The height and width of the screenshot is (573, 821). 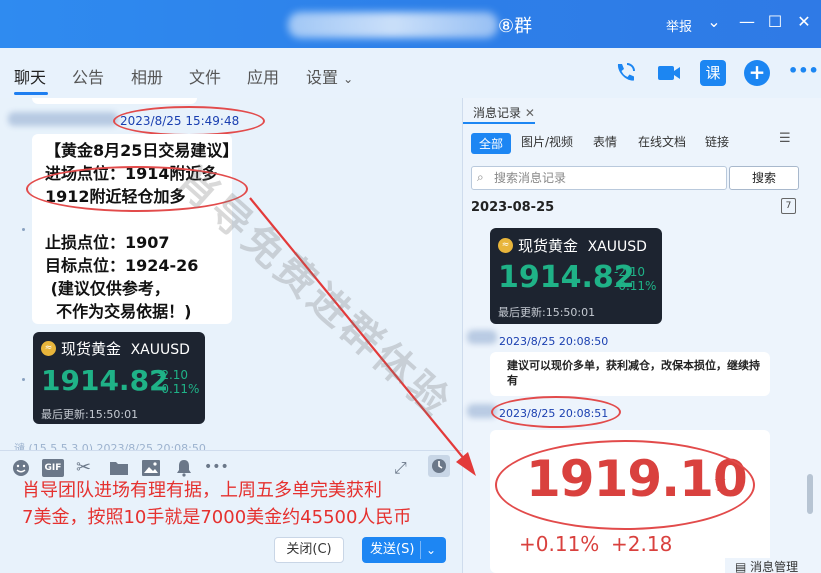 What do you see at coordinates (741, 566) in the screenshot?
I see `manage-icon: ▤` at bounding box center [741, 566].